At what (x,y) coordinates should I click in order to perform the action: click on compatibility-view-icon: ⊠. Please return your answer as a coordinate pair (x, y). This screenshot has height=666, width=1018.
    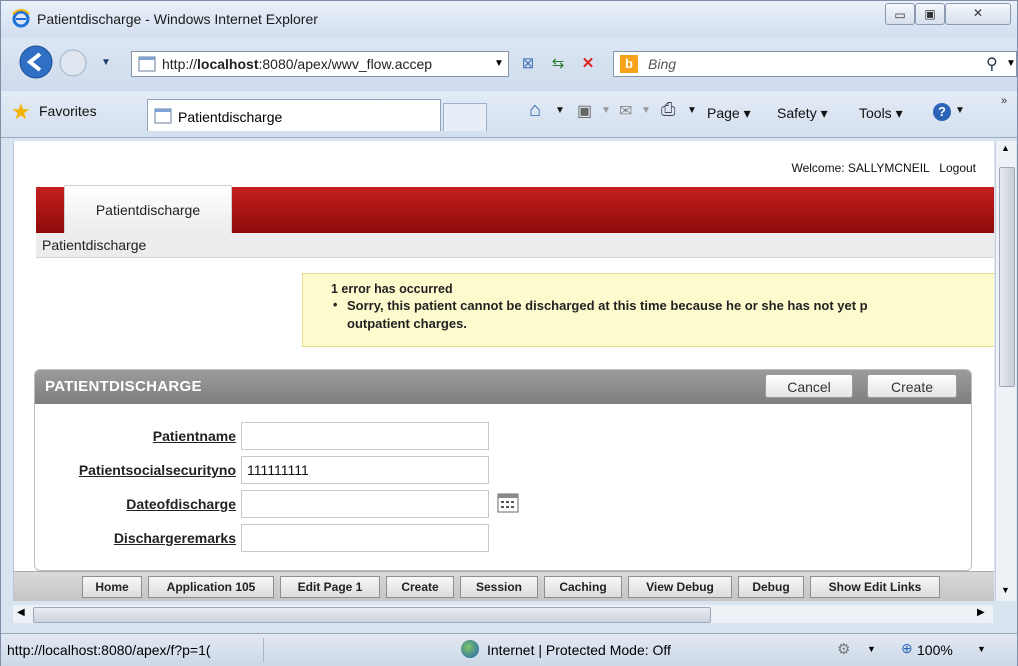
    Looking at the image, I should click on (528, 64).